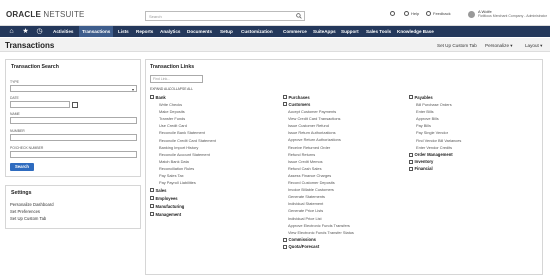 This screenshot has height=280, width=550. I want to click on recent-records-icon, so click(393, 14).